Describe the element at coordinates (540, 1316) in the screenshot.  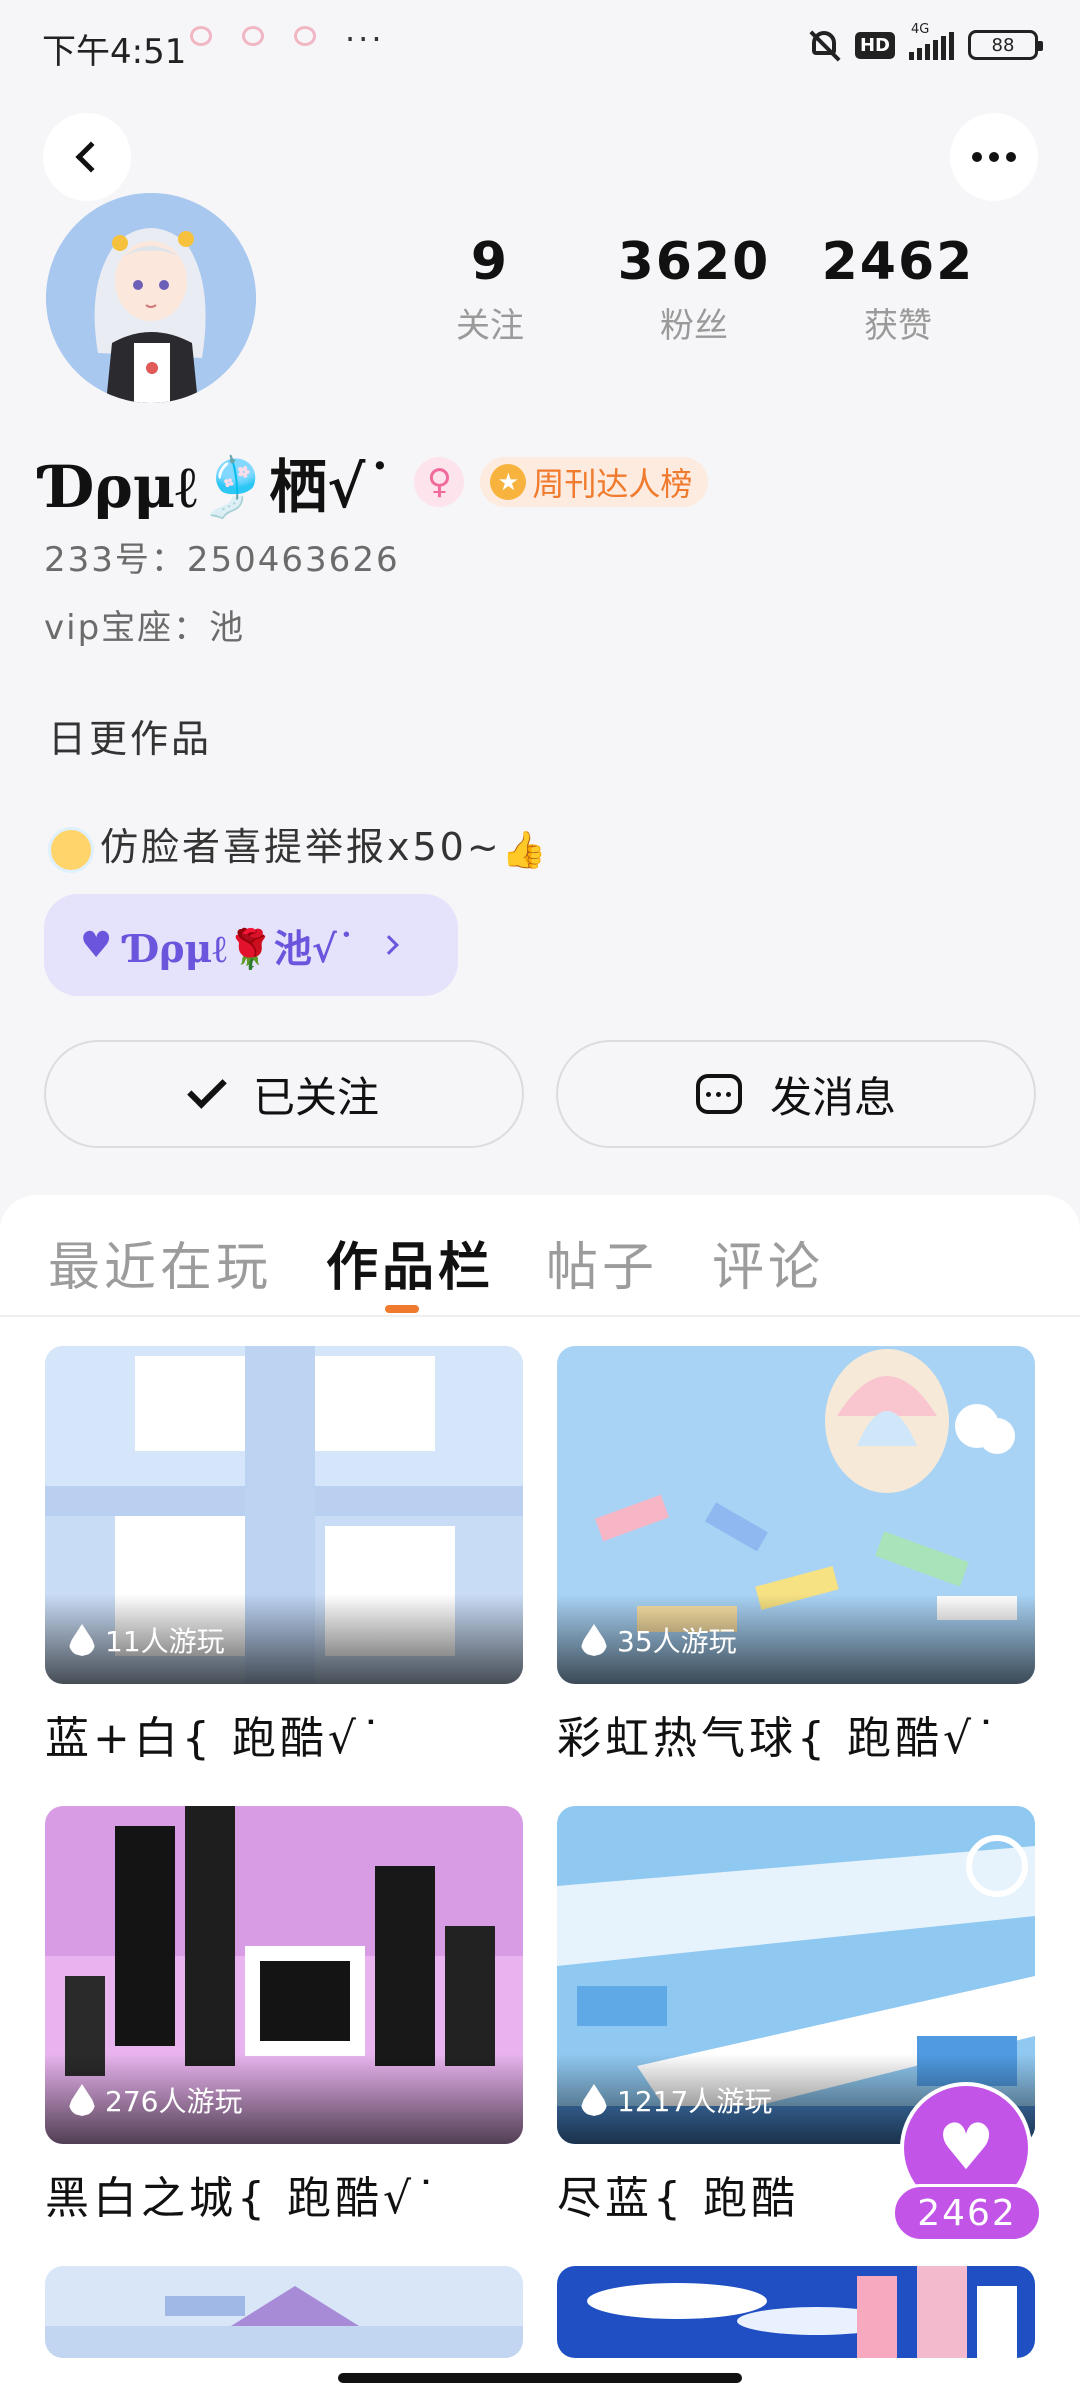
I see `tab-divider` at that location.